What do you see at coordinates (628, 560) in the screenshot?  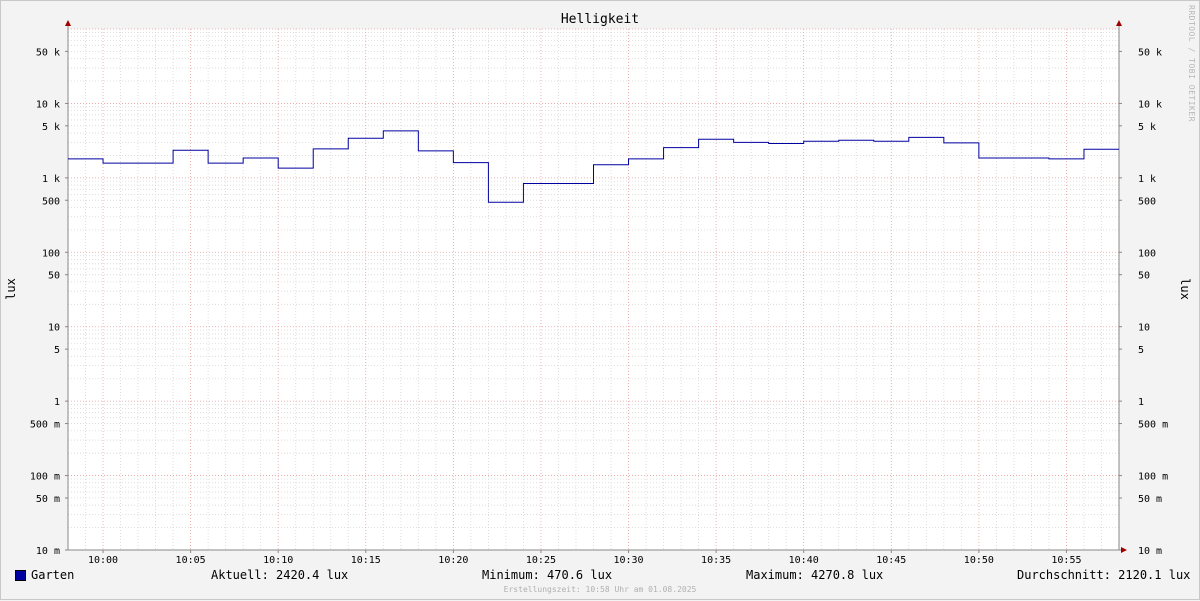 I see `x-tick-label: 10:30` at bounding box center [628, 560].